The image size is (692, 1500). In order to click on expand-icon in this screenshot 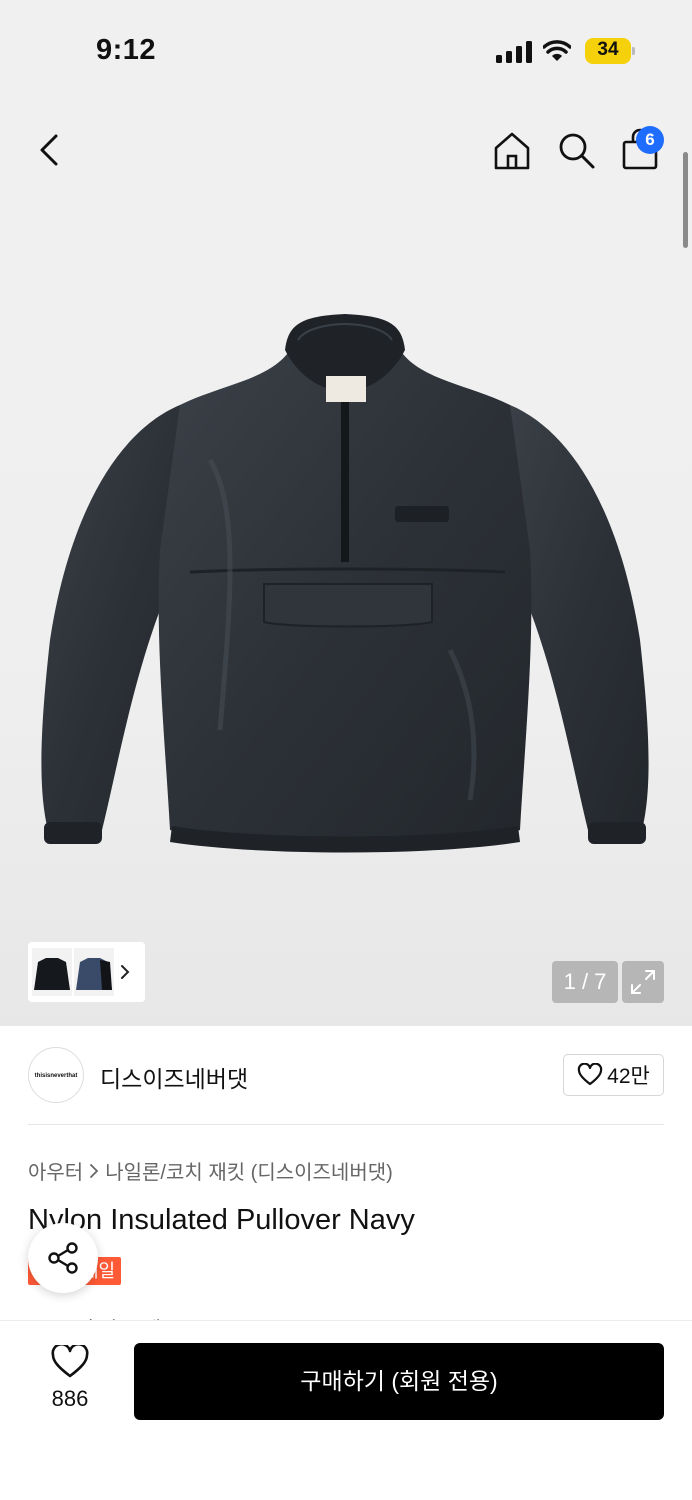, I will do `click(643, 982)`.